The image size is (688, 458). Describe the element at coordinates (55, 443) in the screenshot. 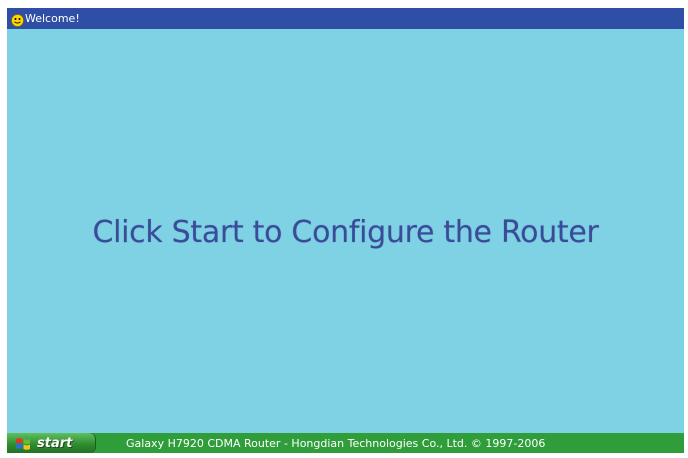

I see `start-label: start` at that location.